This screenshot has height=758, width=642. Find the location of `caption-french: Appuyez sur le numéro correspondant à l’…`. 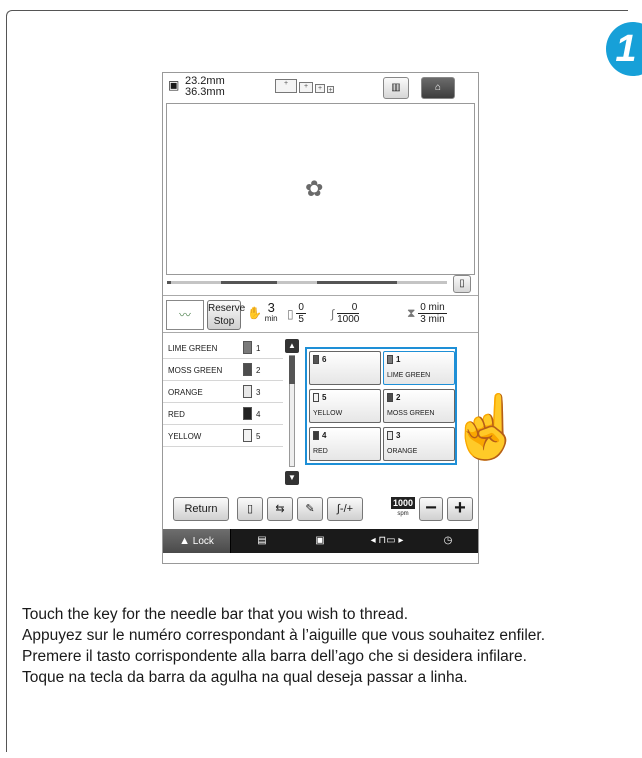

caption-french: Appuyez sur le numéro correspondant à l’… is located at coordinates (284, 635).